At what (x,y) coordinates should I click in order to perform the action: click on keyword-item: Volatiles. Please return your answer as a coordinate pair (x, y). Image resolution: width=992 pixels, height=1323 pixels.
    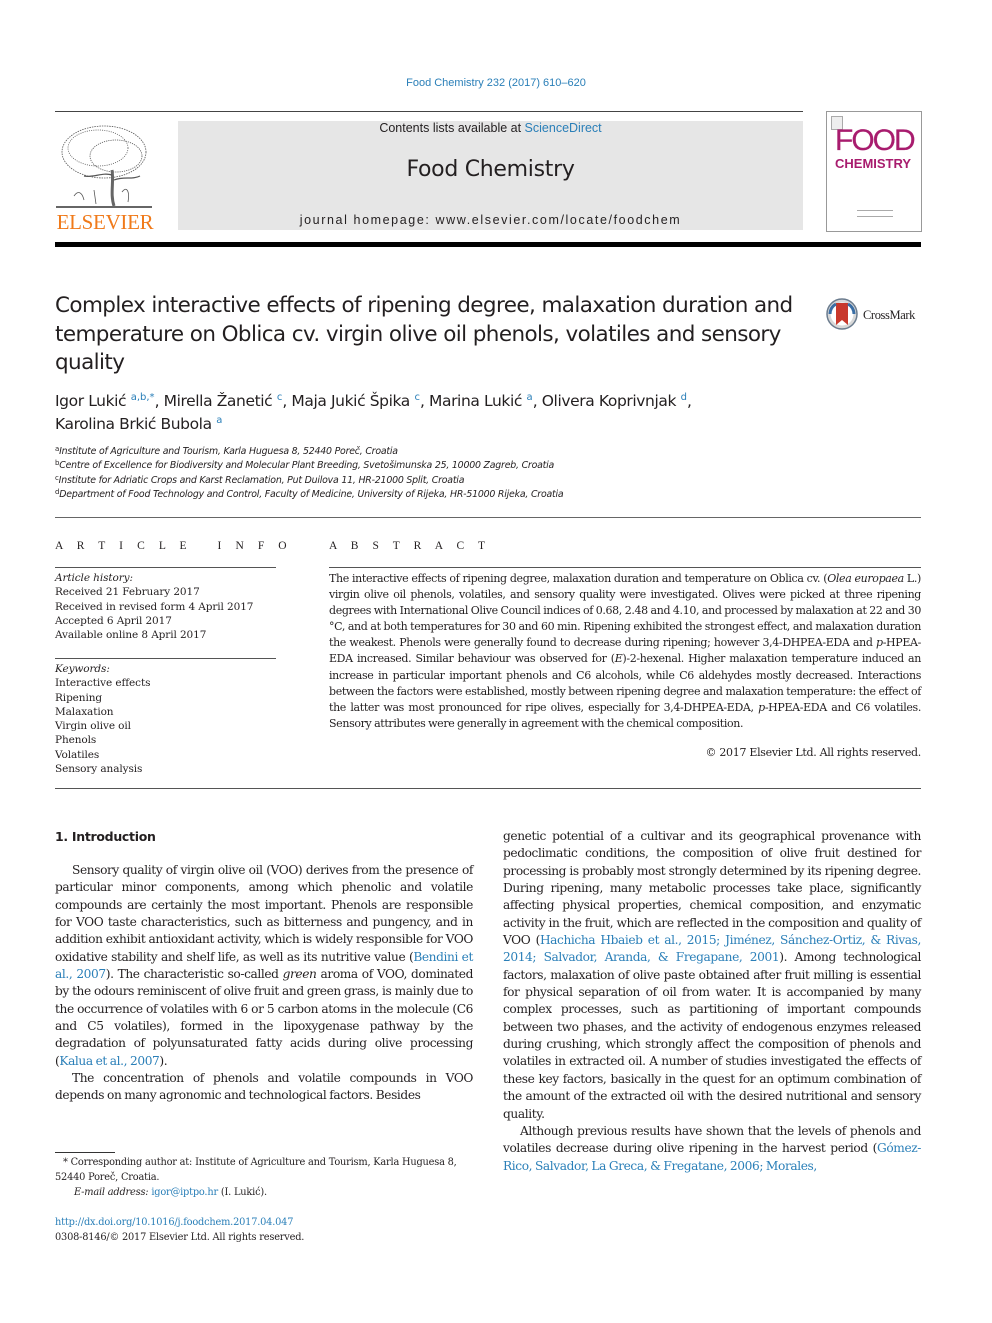
    Looking at the image, I should click on (77, 754).